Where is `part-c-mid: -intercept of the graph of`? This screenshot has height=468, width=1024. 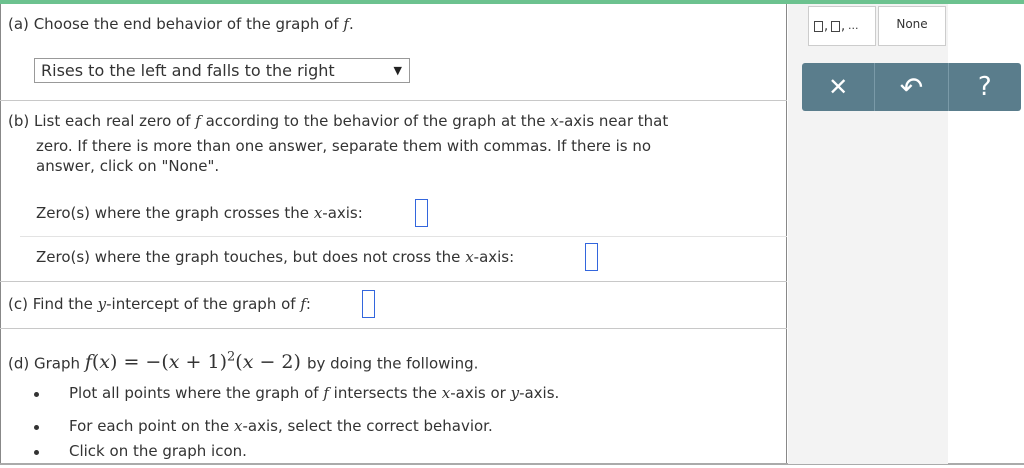 part-c-mid: -intercept of the graph of is located at coordinates (201, 304).